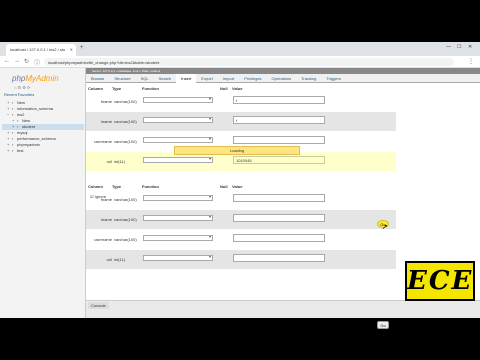 This screenshot has height=360, width=480. I want to click on browser-tab: localhost / 127.0.0.1 / ins2 / stu ✕, so click(41, 50).